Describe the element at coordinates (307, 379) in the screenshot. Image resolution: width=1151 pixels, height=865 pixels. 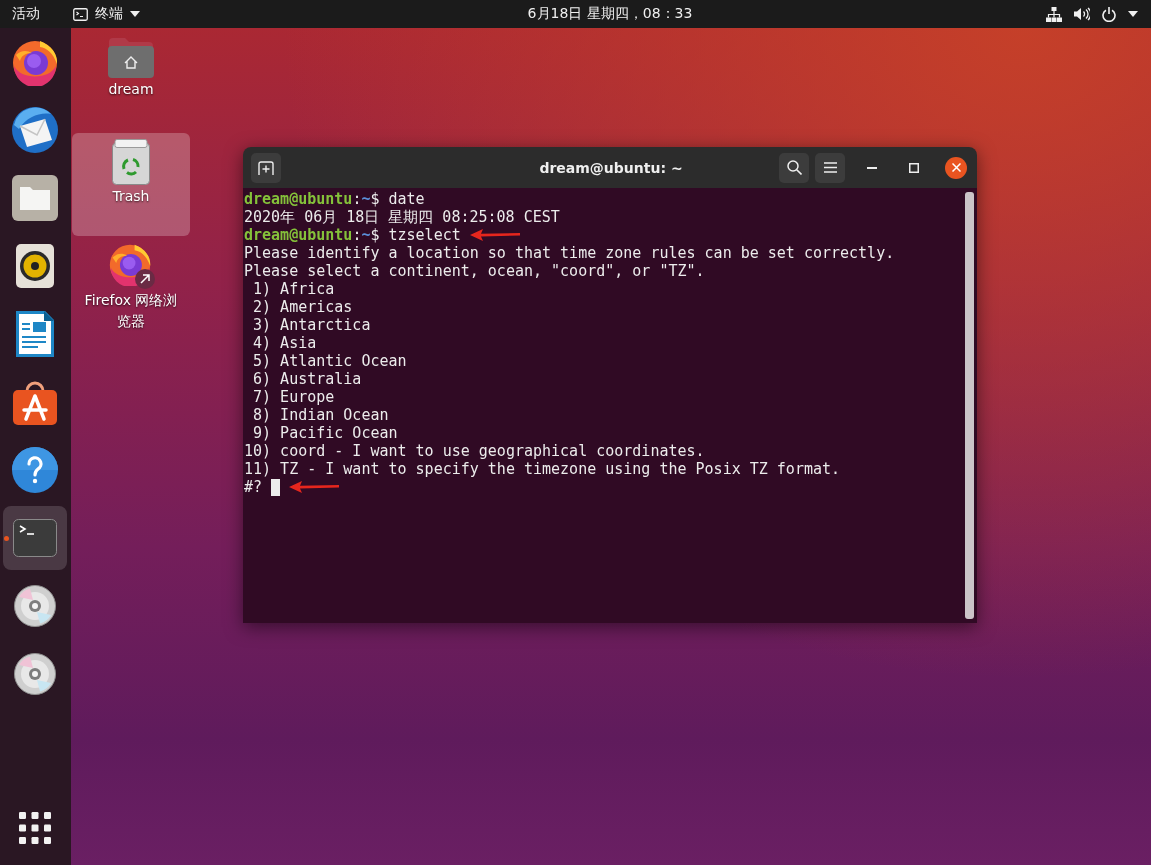
I see `terminal-line: 6) Australia` at that location.